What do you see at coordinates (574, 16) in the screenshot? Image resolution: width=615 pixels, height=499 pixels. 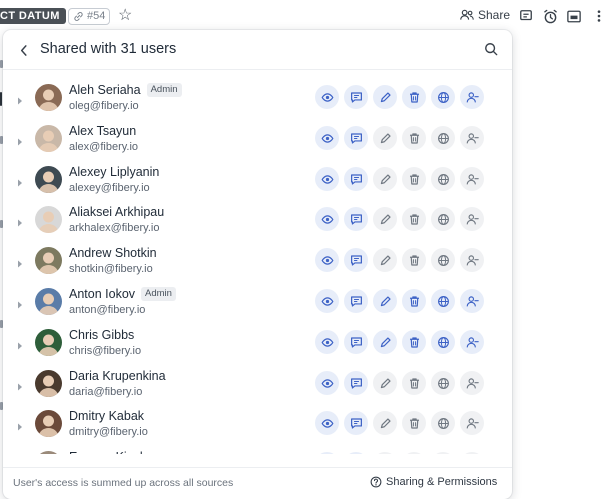 I see `panel-icon` at bounding box center [574, 16].